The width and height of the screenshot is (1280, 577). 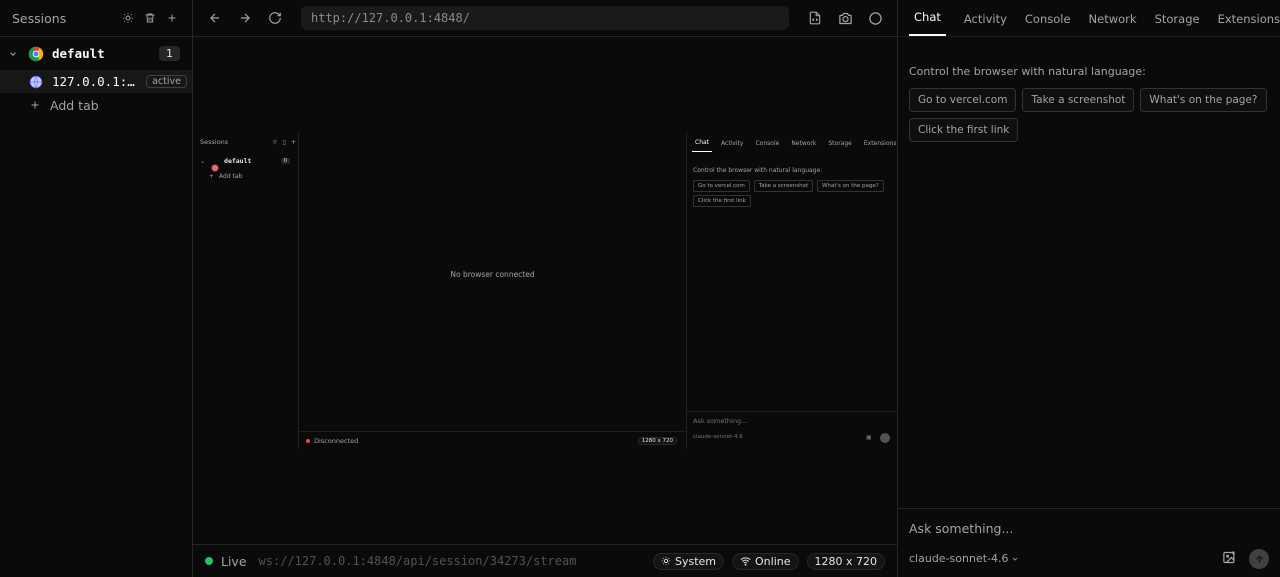 What do you see at coordinates (36, 82) in the screenshot?
I see `globe-icon` at bounding box center [36, 82].